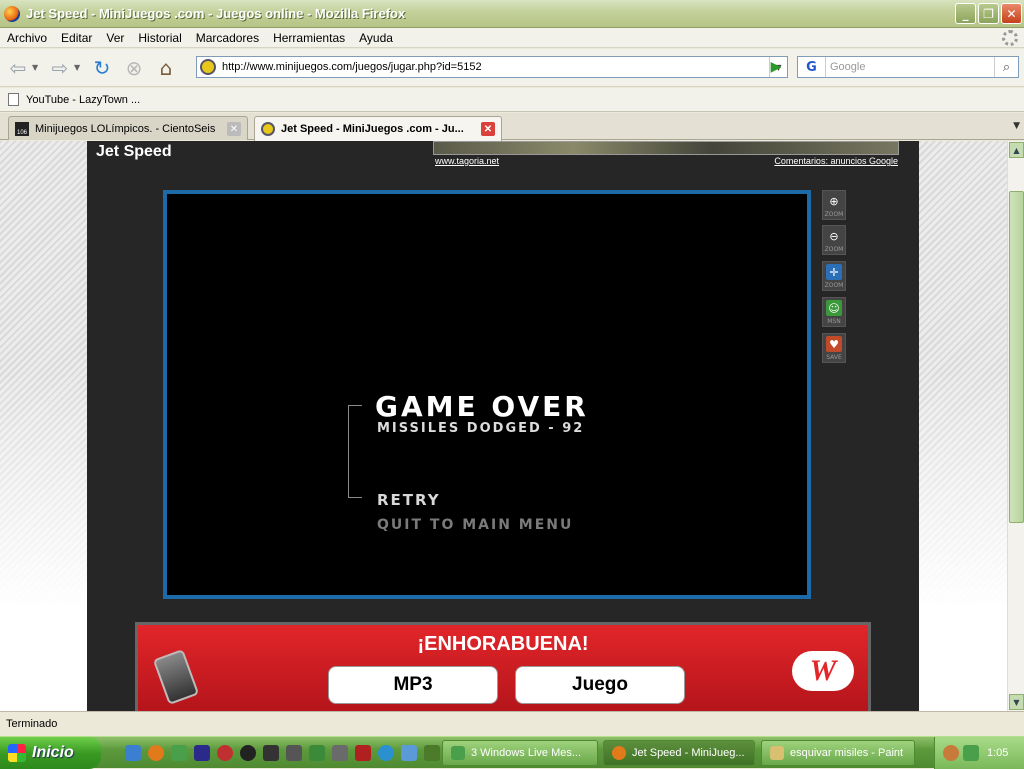  I want to click on back-button: ⇦, so click(18, 68).